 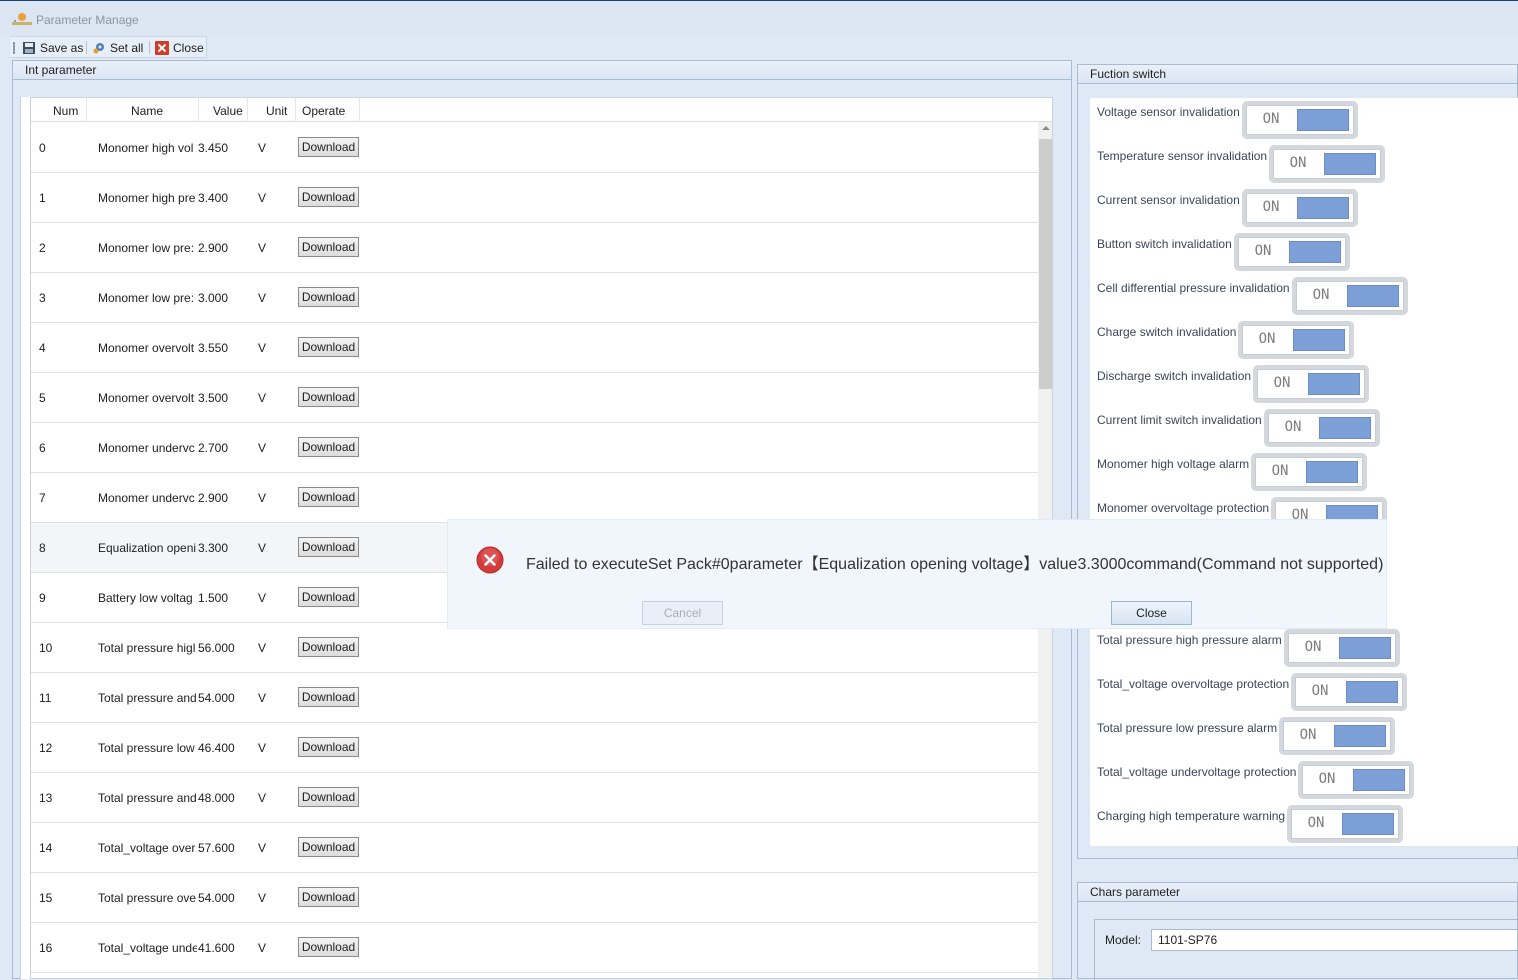 I want to click on scroll-up-icon, so click(x=1046, y=128).